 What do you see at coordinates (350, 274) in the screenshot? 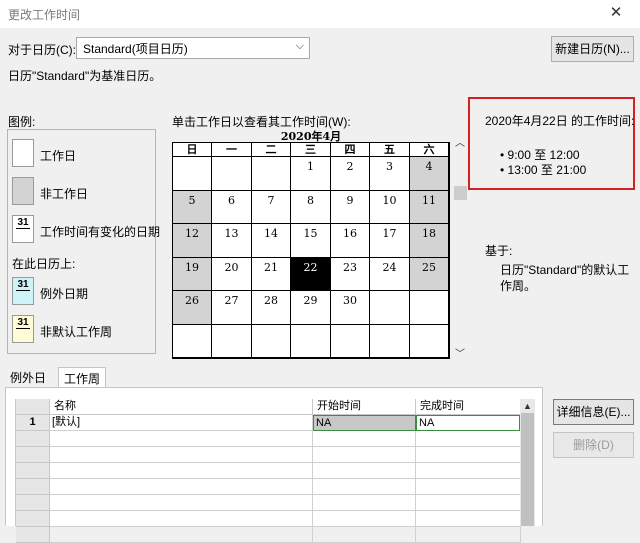
I see `calendar-day: 23` at bounding box center [350, 274].